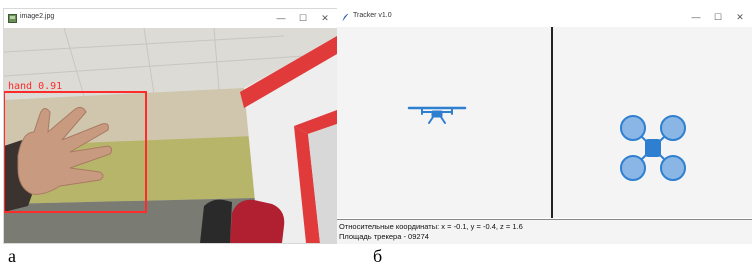 The height and width of the screenshot is (267, 752). I want to click on tracker-window-titlebar: Tracker v1.0 — ☐ ✕, so click(544, 17).